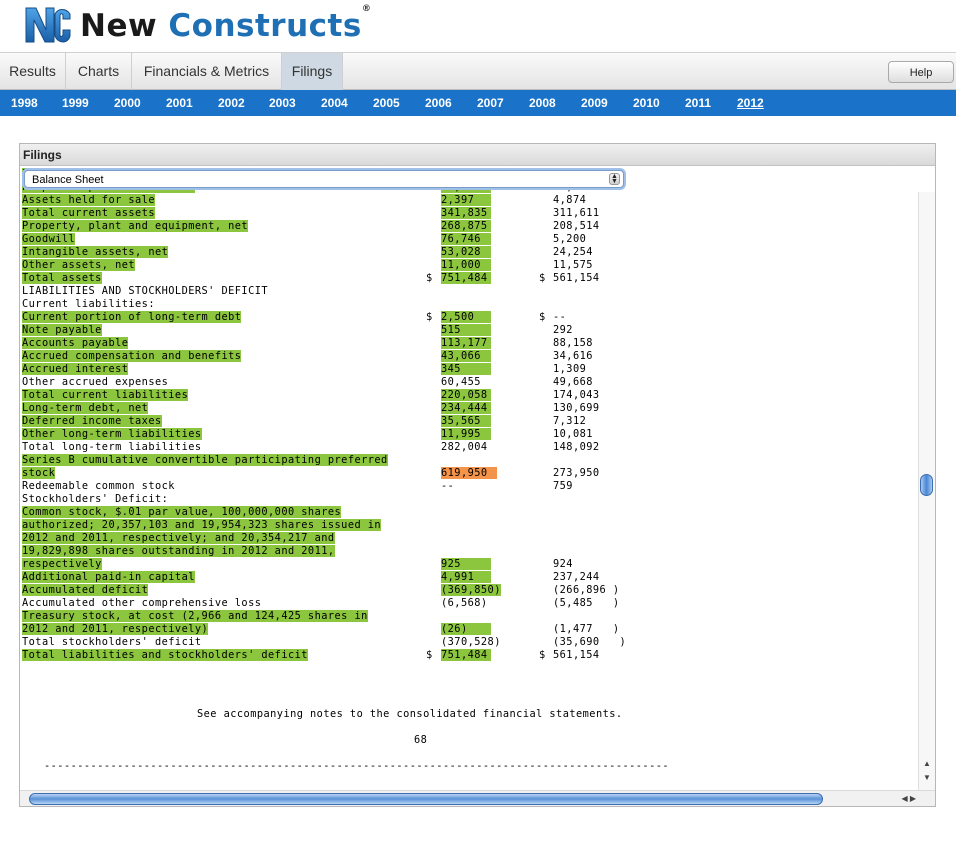  Describe the element at coordinates (207, 71) in the screenshot. I see `tab-financials-metrics: Financials & Metrics` at that location.